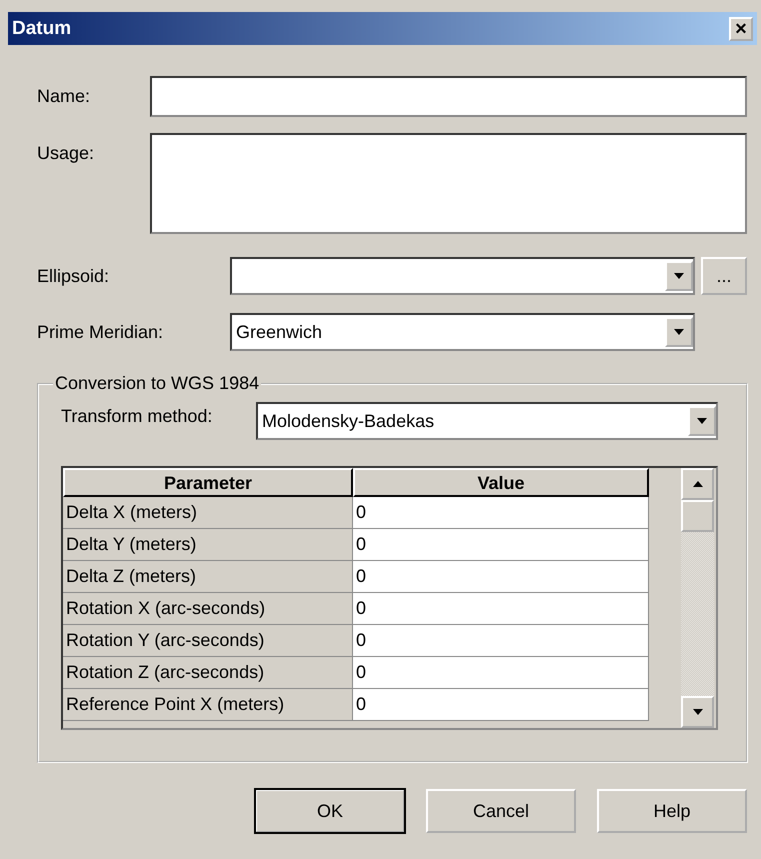 The height and width of the screenshot is (859, 761). Describe the element at coordinates (137, 416) in the screenshot. I see `field-label: Transform method:` at that location.